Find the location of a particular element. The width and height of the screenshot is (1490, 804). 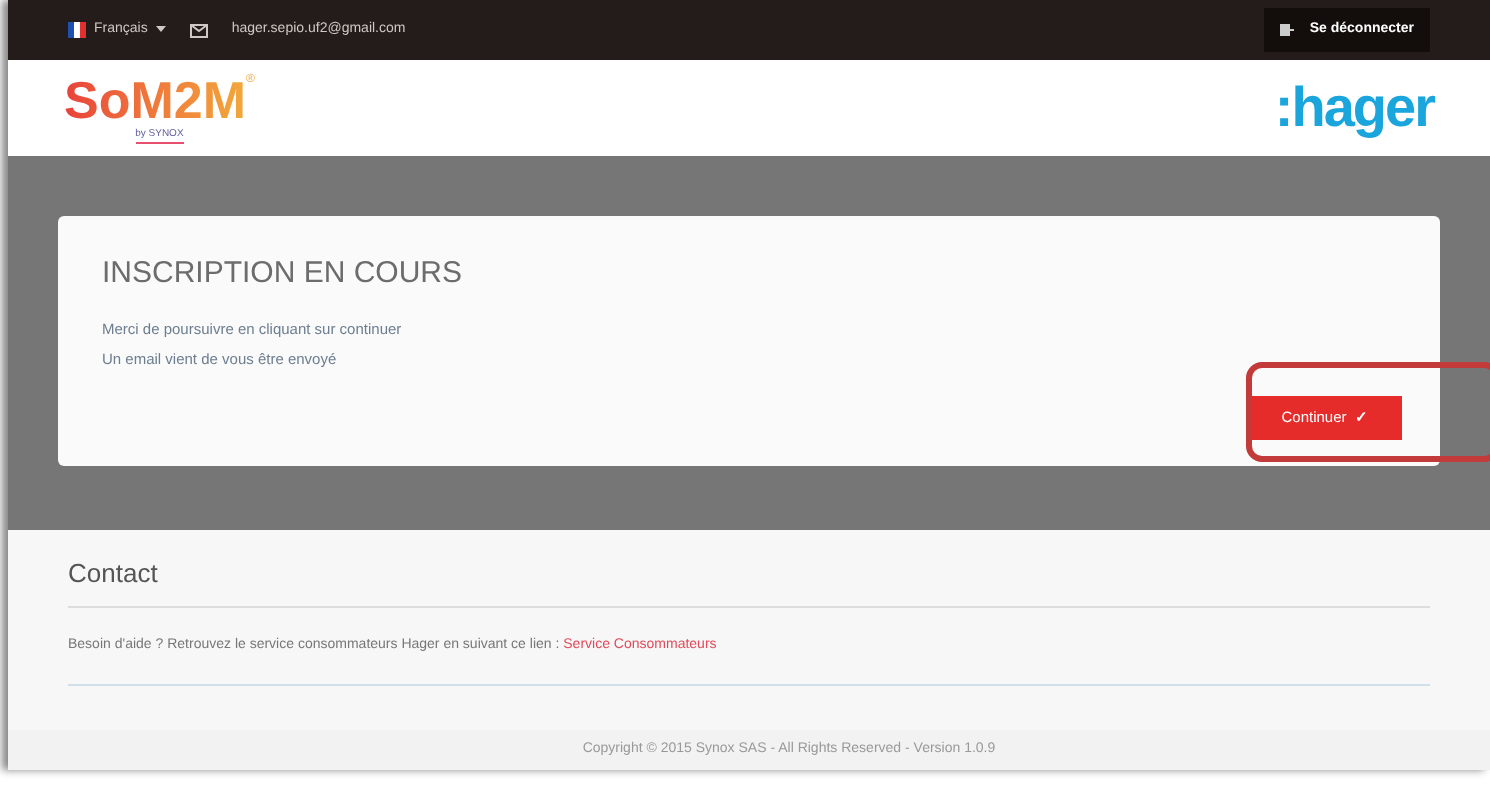

logout-icon is located at coordinates (1286, 30).